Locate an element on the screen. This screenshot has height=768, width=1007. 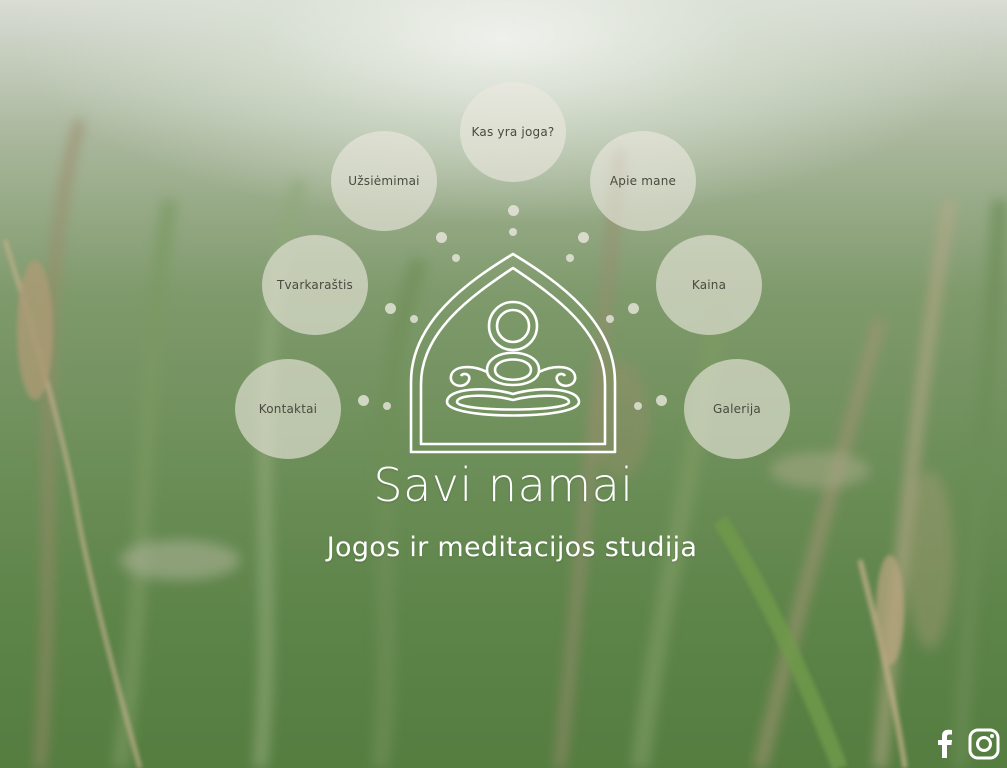
meditation-logo is located at coordinates (513, 353).